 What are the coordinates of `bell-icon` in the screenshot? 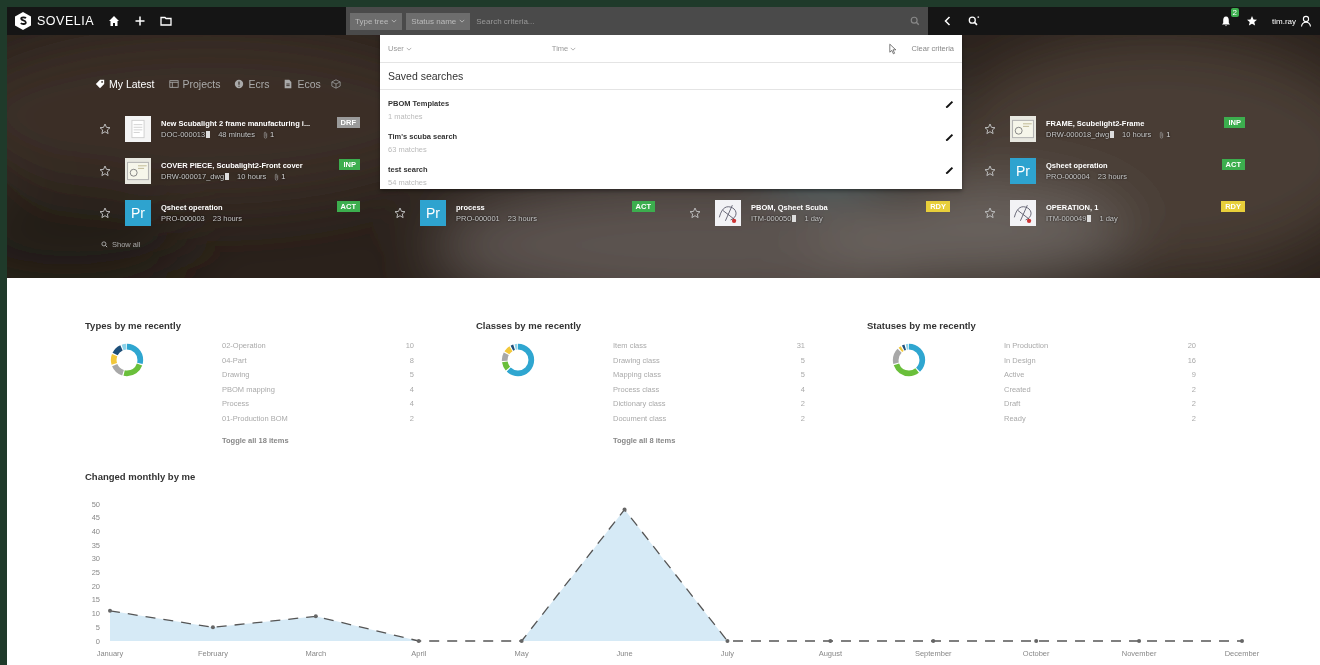 It's located at (1226, 21).